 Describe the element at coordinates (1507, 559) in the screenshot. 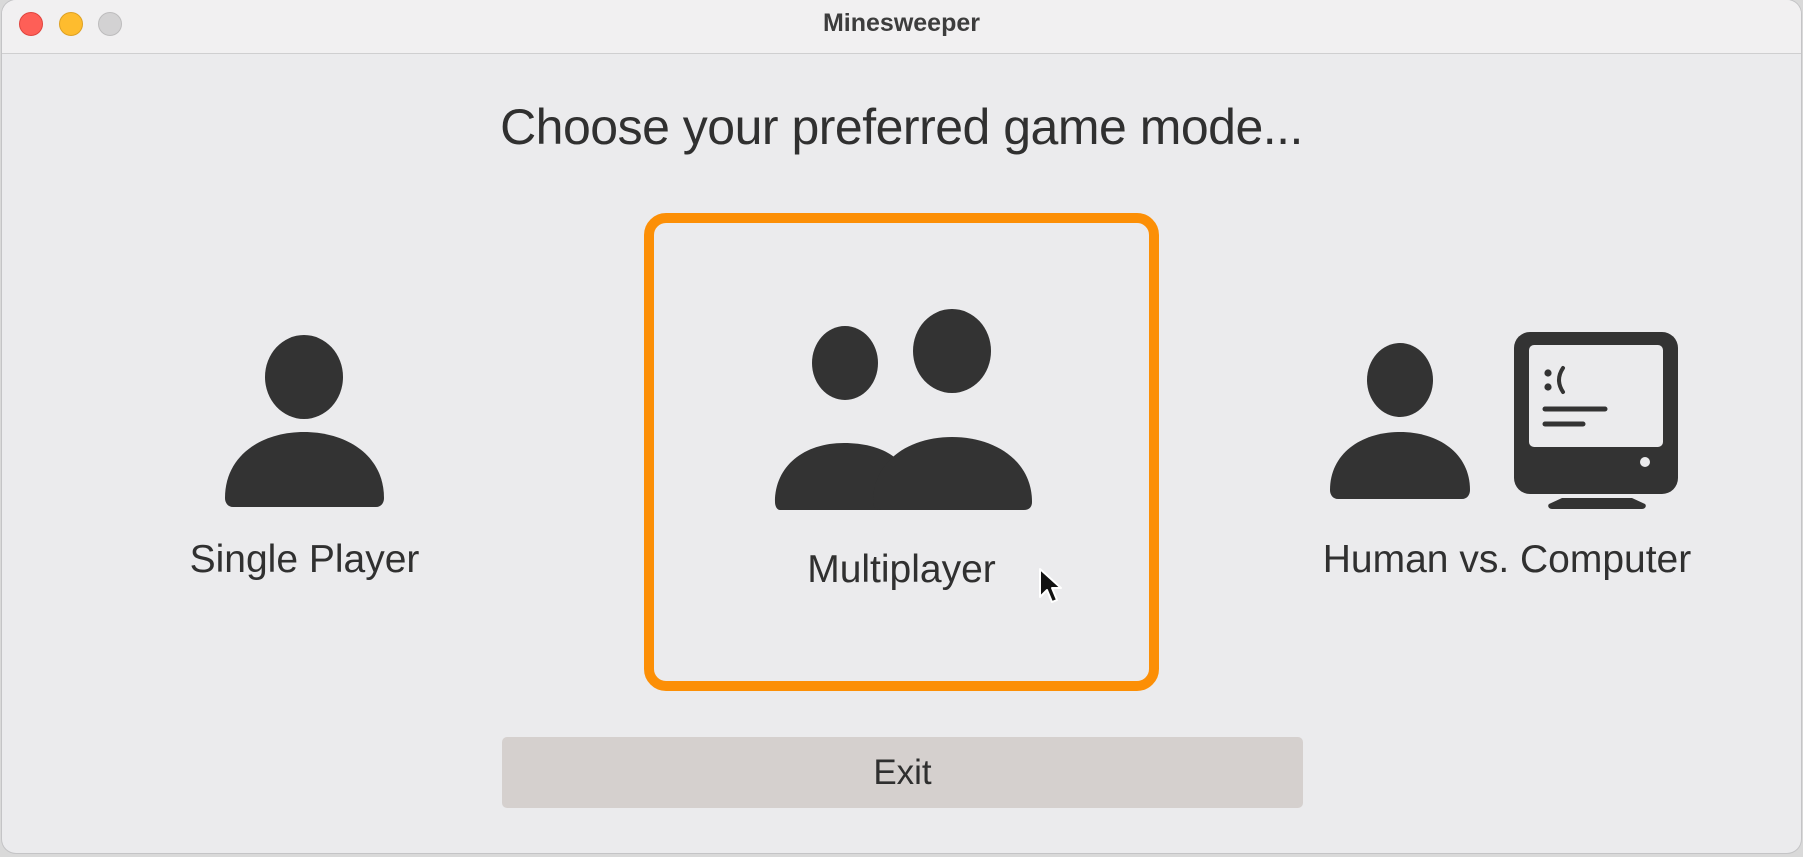

I see `mode-label: Human vs. Computer` at that location.